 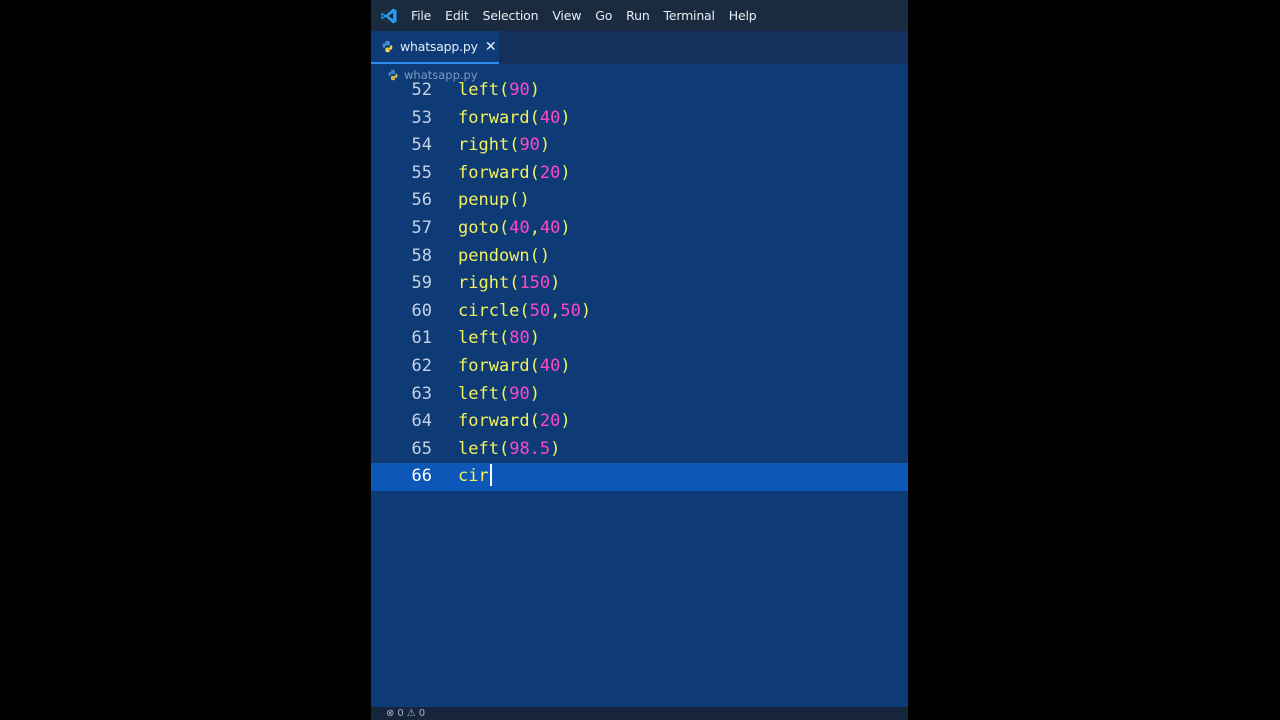 I want to click on error-icon: ⊗, so click(x=390, y=713).